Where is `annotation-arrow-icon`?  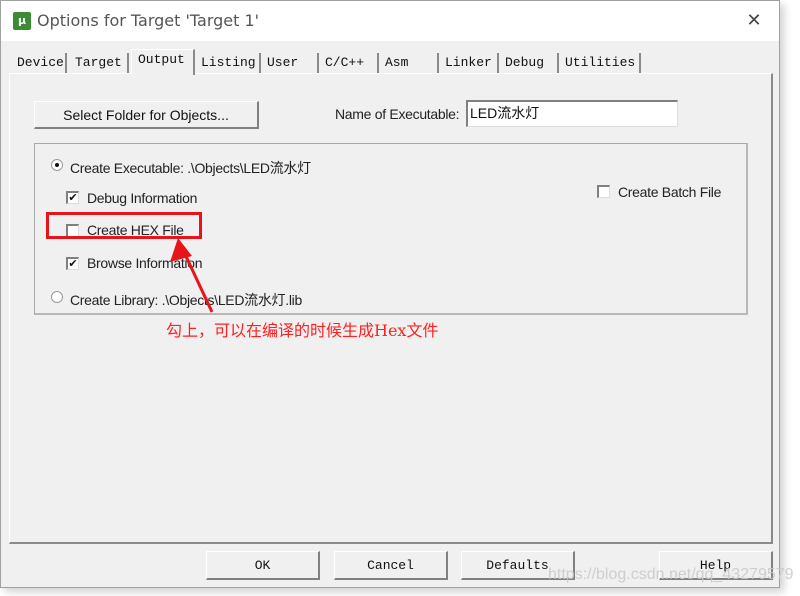
annotation-arrow-icon is located at coordinates (192, 275).